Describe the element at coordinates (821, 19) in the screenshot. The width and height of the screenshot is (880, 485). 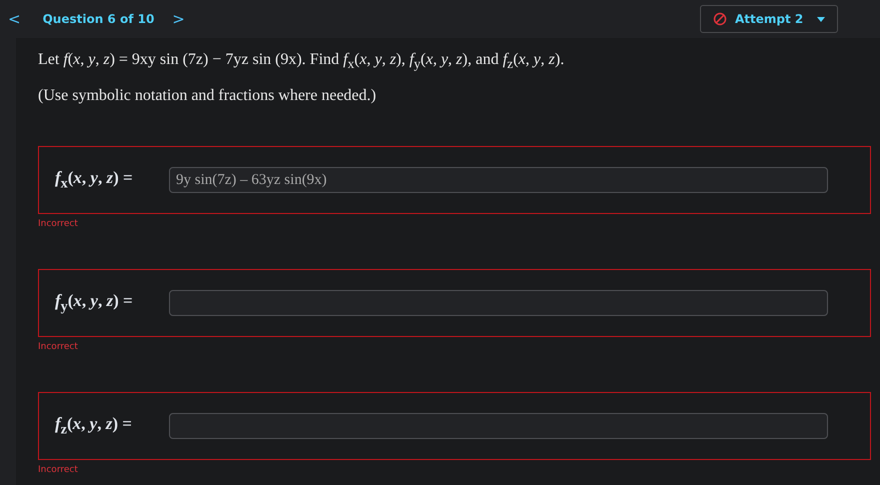
I see `caret-icon` at that location.